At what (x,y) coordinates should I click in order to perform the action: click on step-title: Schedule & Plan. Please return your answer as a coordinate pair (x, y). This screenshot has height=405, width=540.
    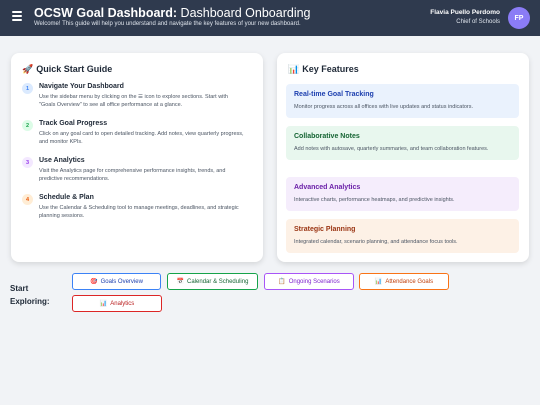
    Looking at the image, I should click on (66, 197).